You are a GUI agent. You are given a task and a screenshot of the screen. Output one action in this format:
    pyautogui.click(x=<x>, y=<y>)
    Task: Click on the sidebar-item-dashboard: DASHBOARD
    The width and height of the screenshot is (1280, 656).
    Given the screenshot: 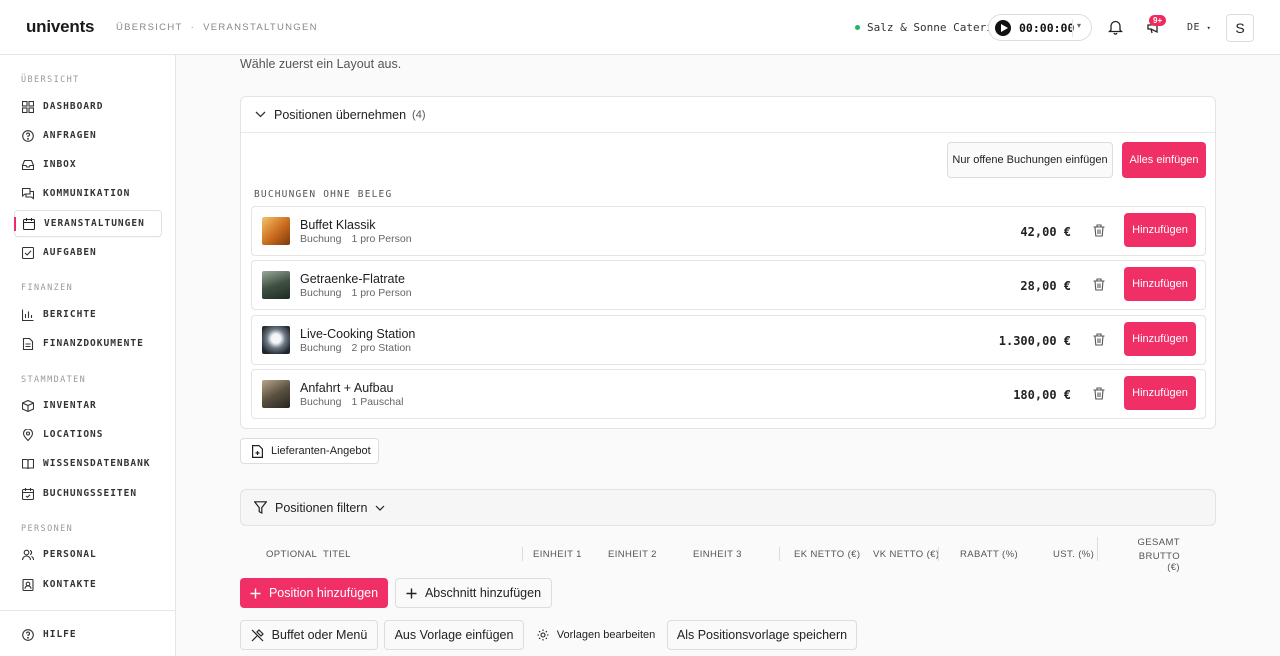 What is the action you would take?
    pyautogui.click(x=88, y=106)
    